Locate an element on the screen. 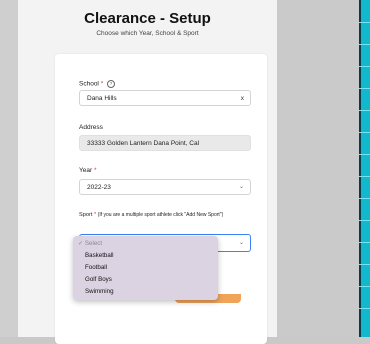 The width and height of the screenshot is (370, 344). help-icon: ? is located at coordinates (111, 84).